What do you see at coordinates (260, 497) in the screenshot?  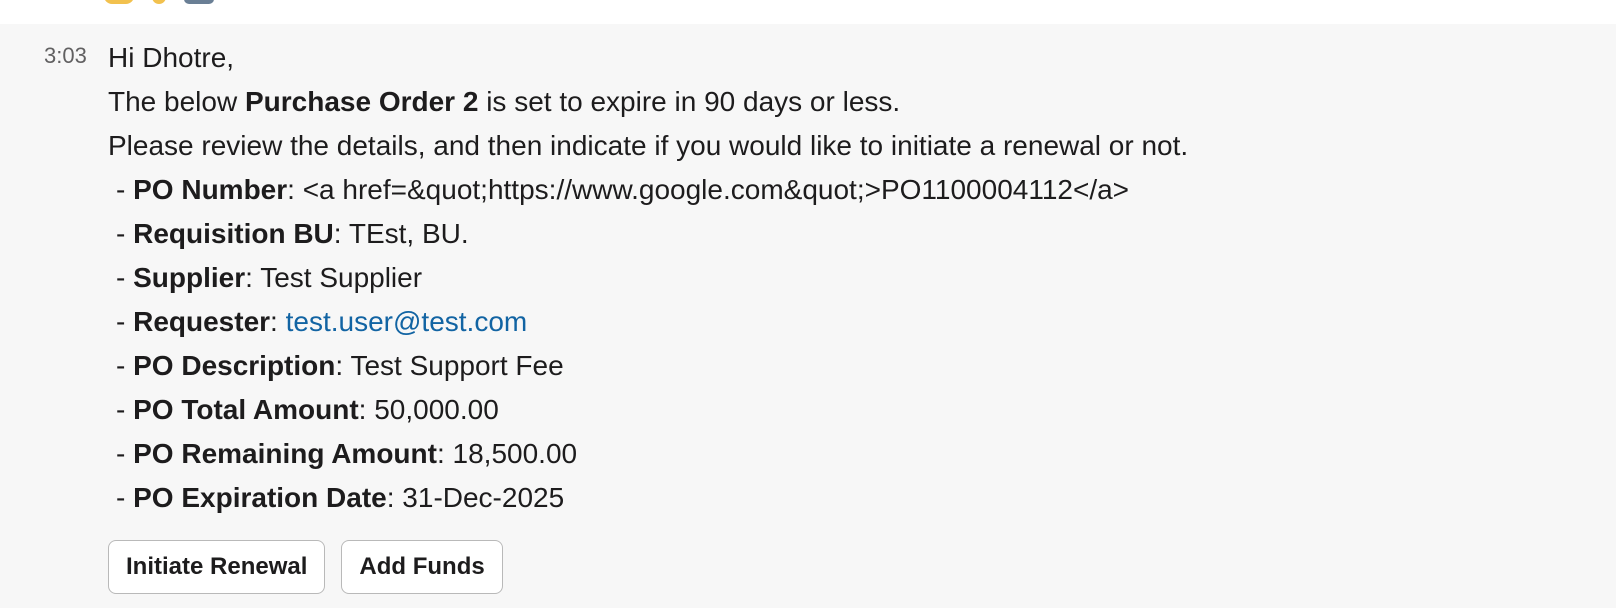 I see `detail-label: PO Expiration Date` at bounding box center [260, 497].